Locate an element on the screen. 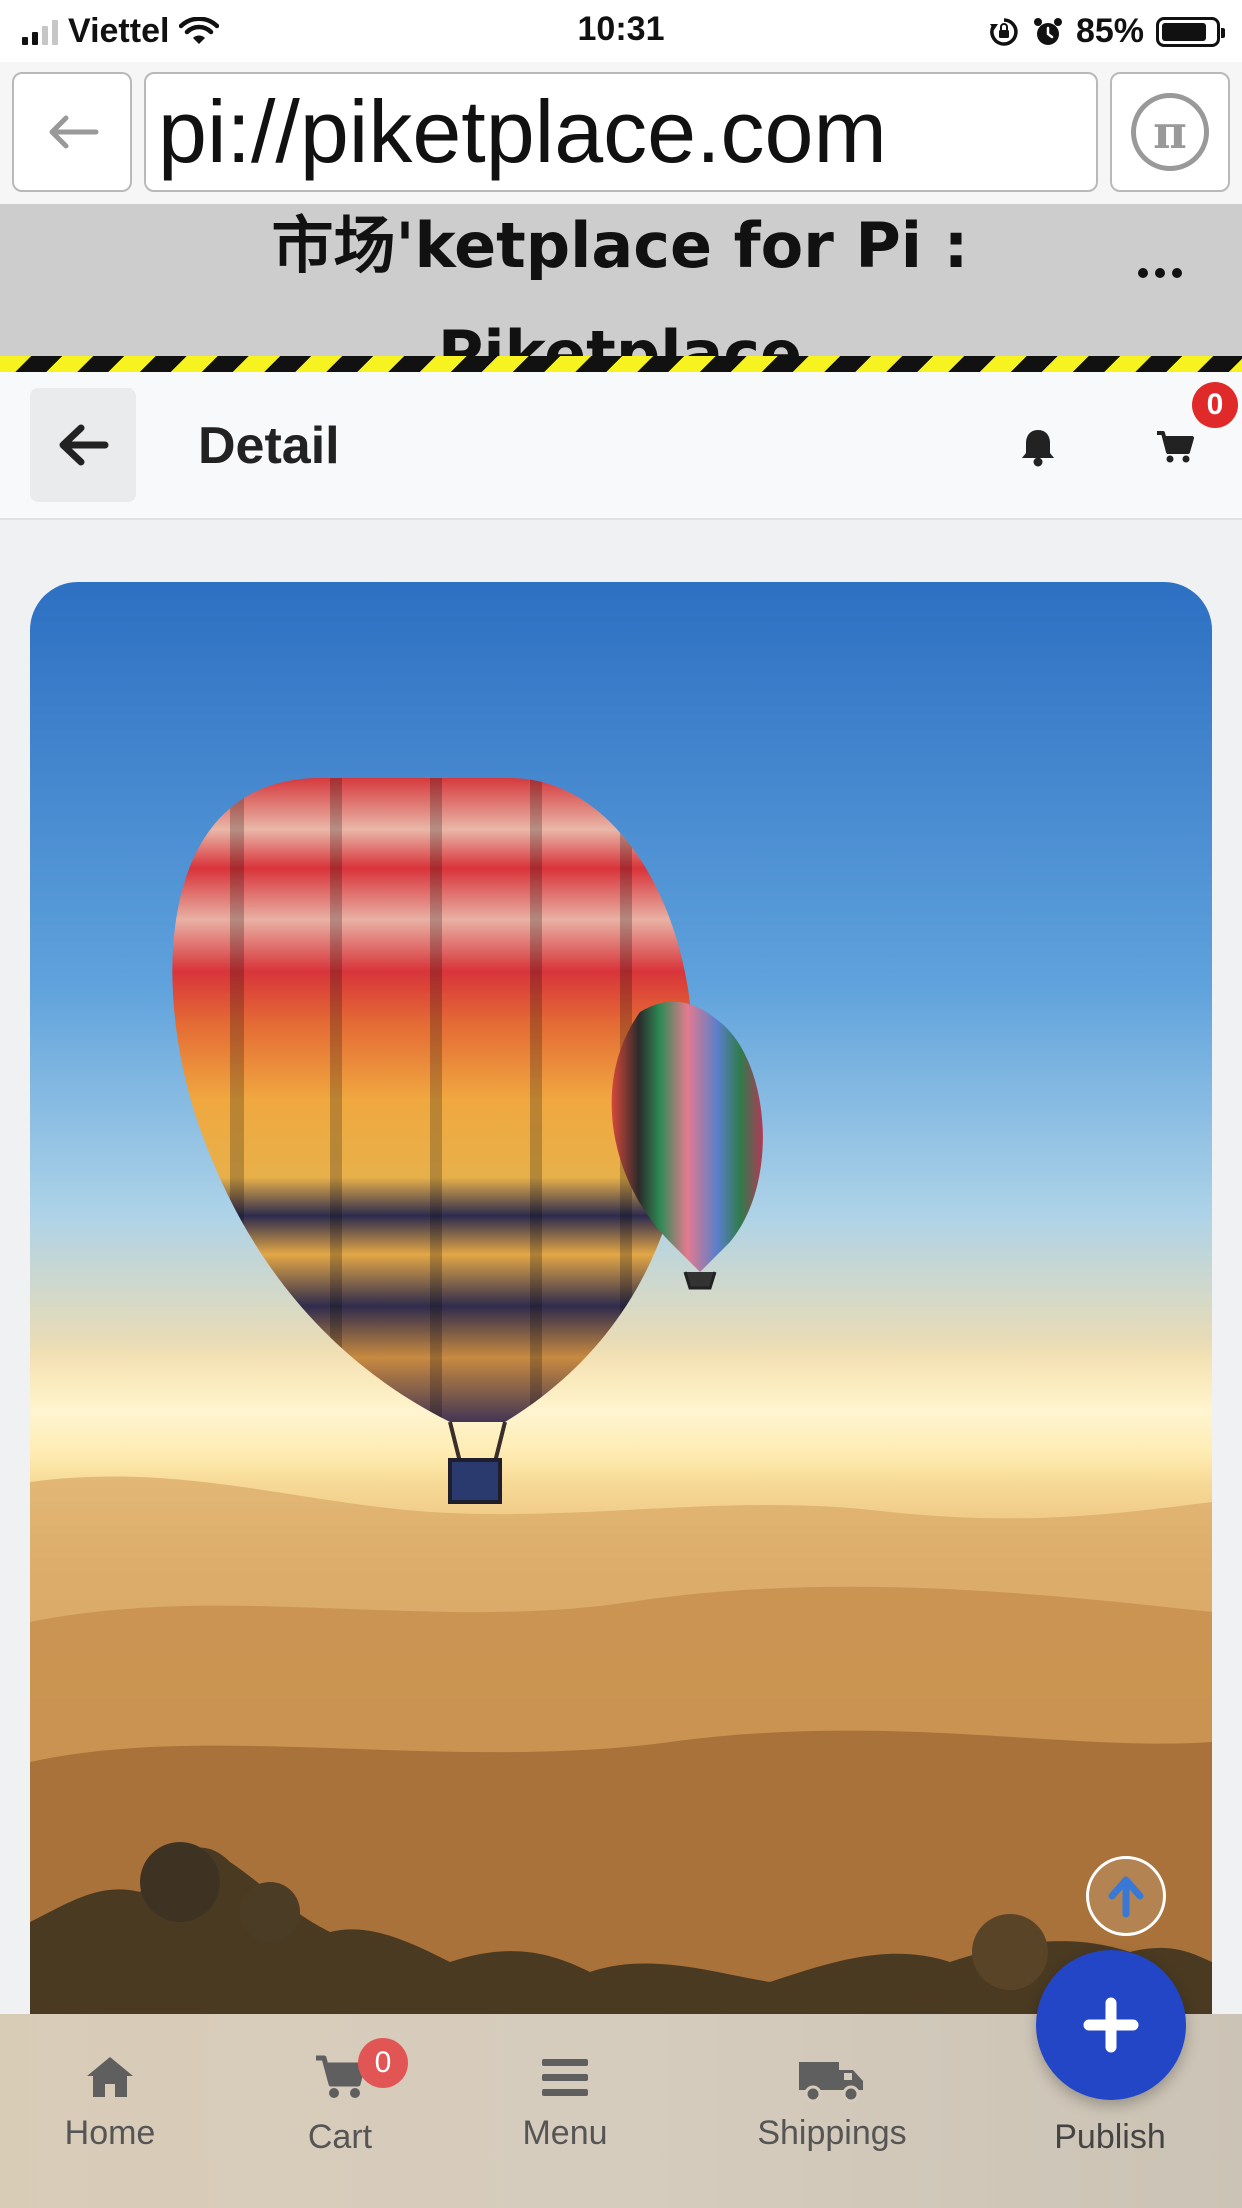 This screenshot has height=2208, width=1242. pi-icon: π is located at coordinates (1170, 132).